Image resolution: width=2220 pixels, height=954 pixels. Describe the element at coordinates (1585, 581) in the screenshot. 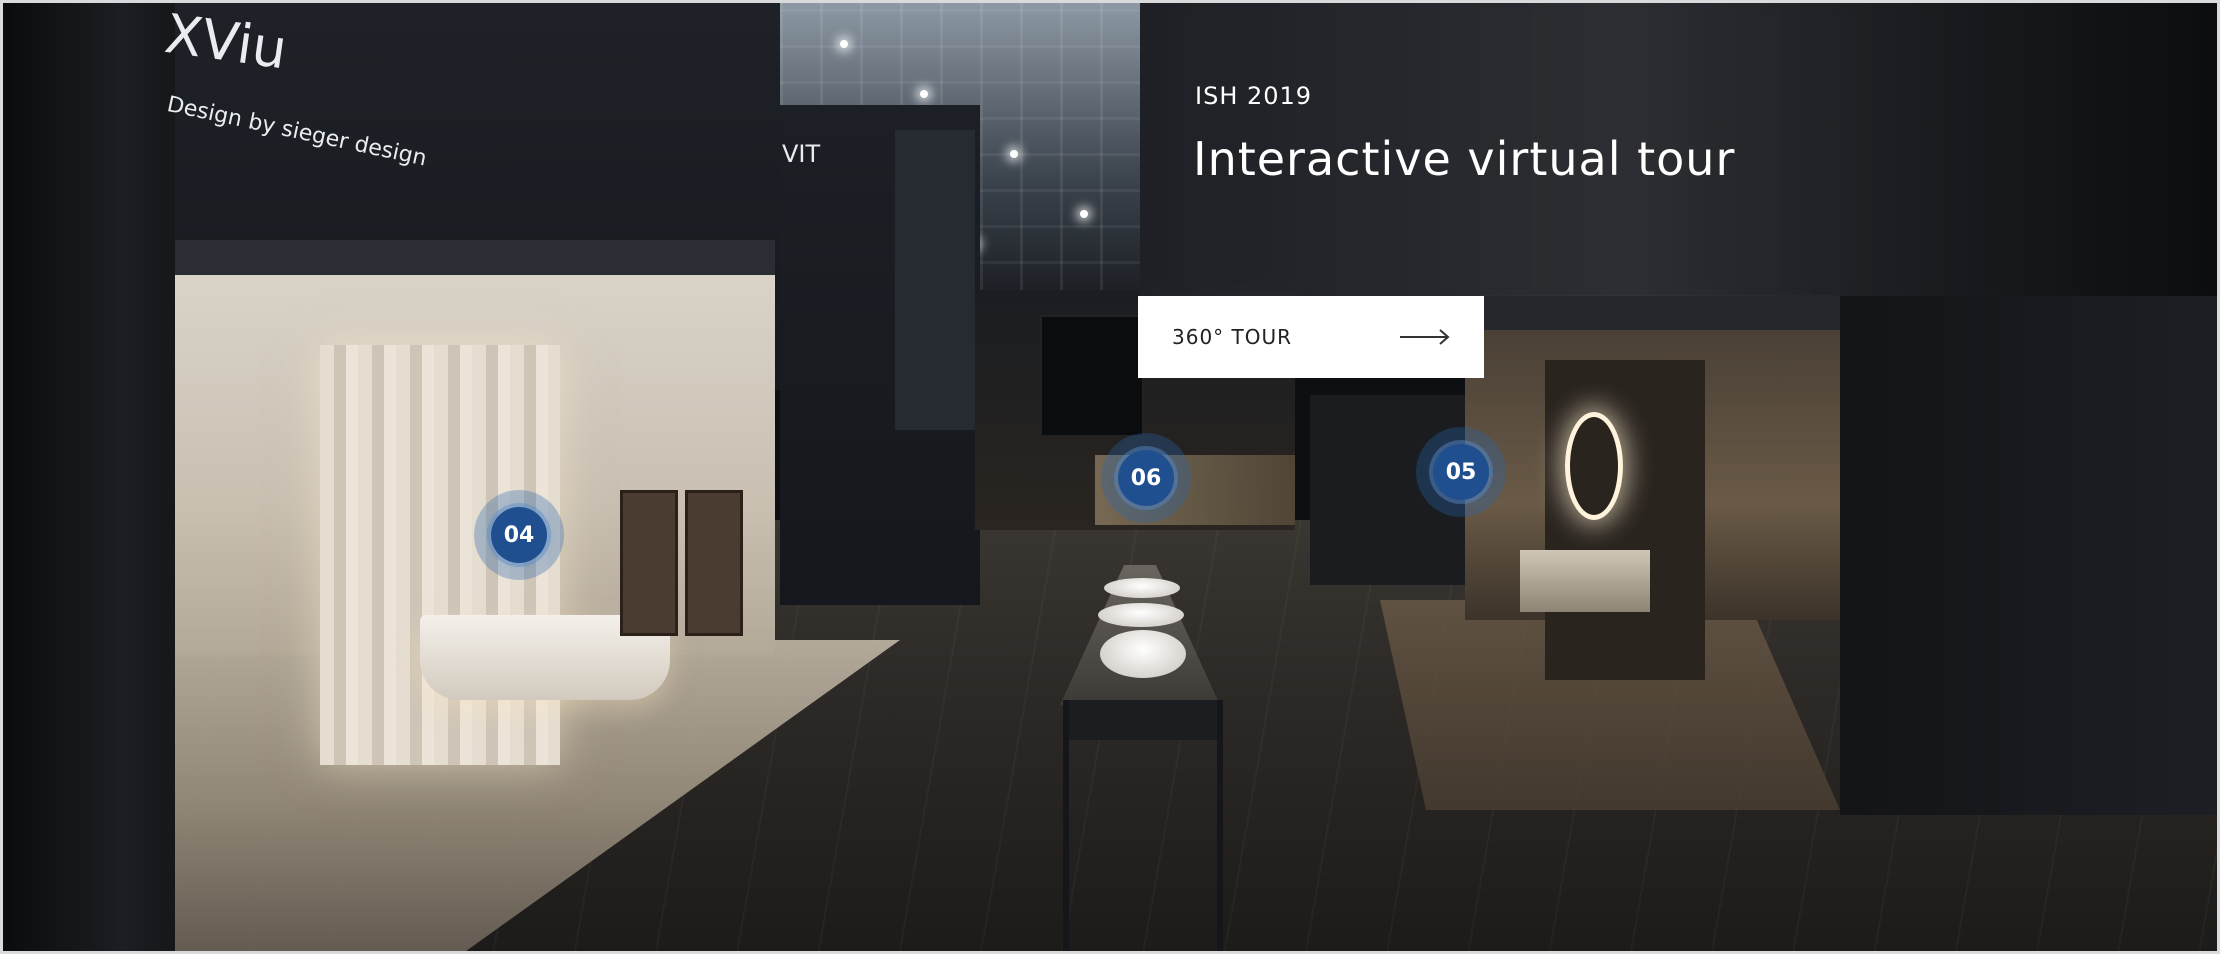

I see `vanity-unit` at that location.